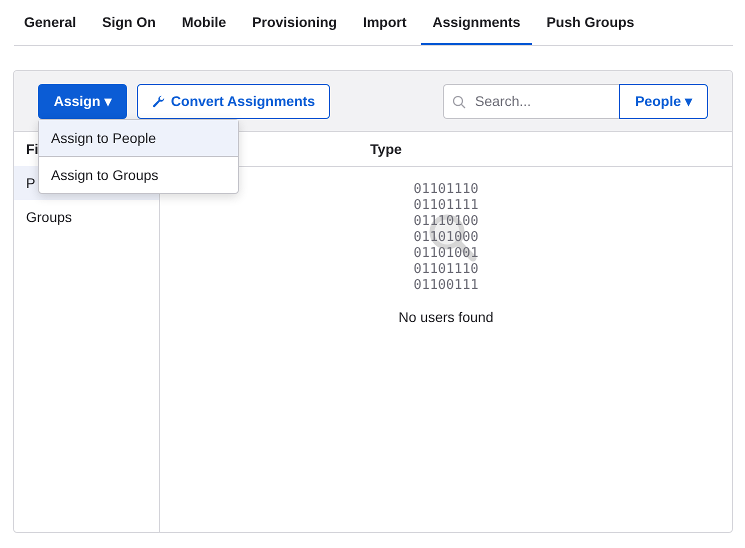 The width and height of the screenshot is (745, 548). What do you see at coordinates (233, 101) in the screenshot?
I see `convert-assignments-button: Convert Assignments` at bounding box center [233, 101].